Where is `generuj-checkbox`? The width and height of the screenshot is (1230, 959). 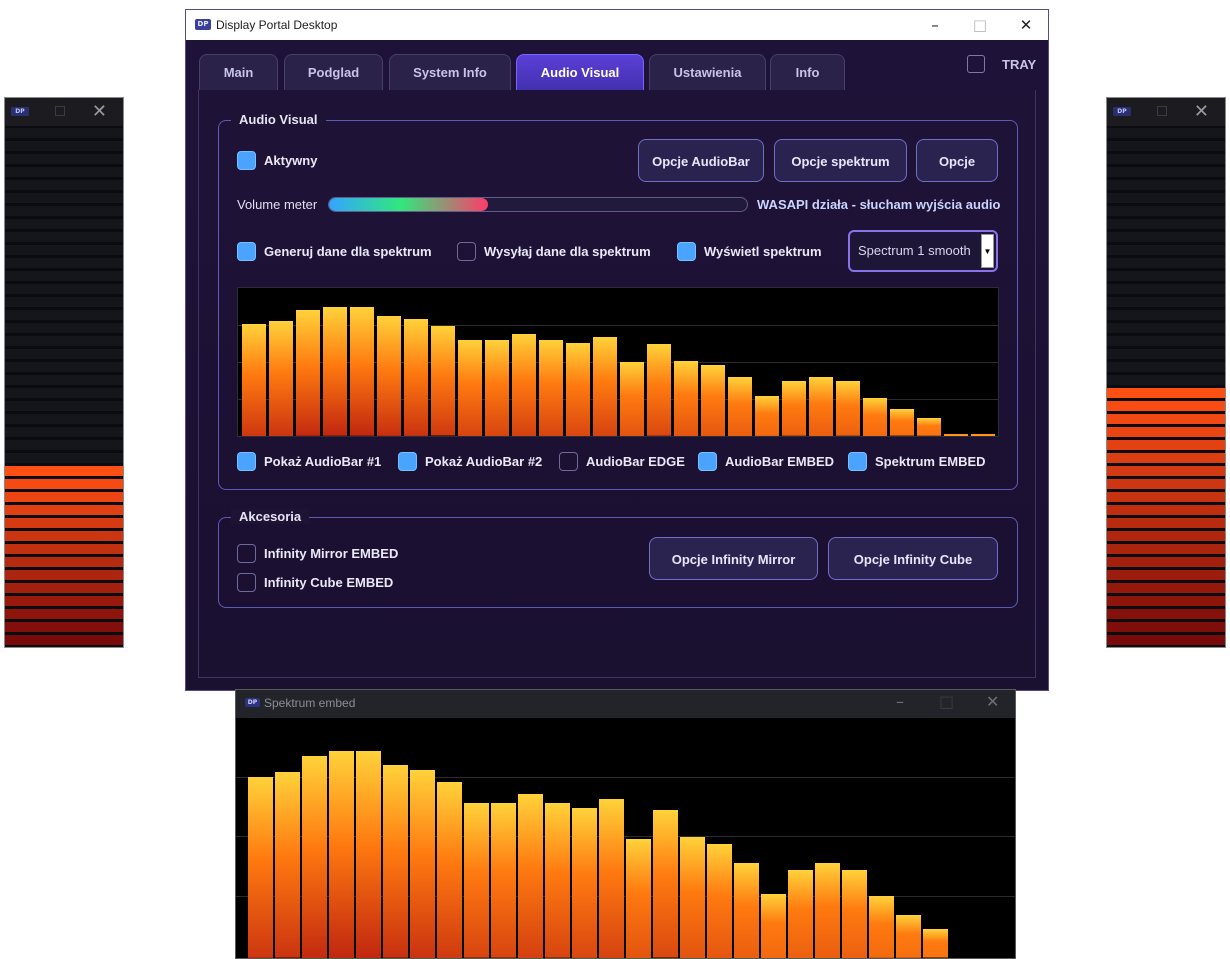
generuj-checkbox is located at coordinates (246, 251).